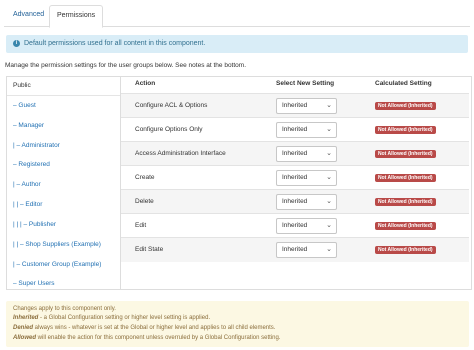  I want to click on action-label: Access Administration Interface, so click(180, 153).